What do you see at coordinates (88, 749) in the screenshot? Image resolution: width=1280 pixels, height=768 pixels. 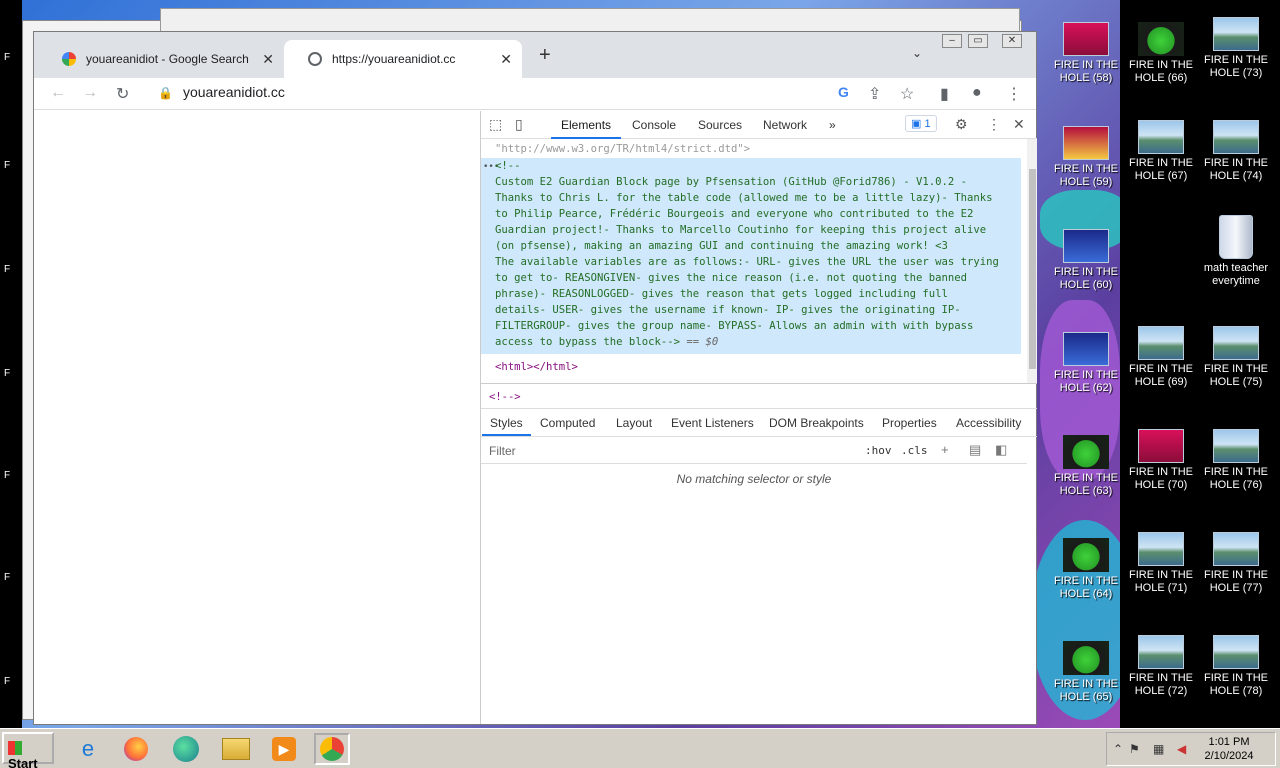 I see `ie-icon: e` at bounding box center [88, 749].